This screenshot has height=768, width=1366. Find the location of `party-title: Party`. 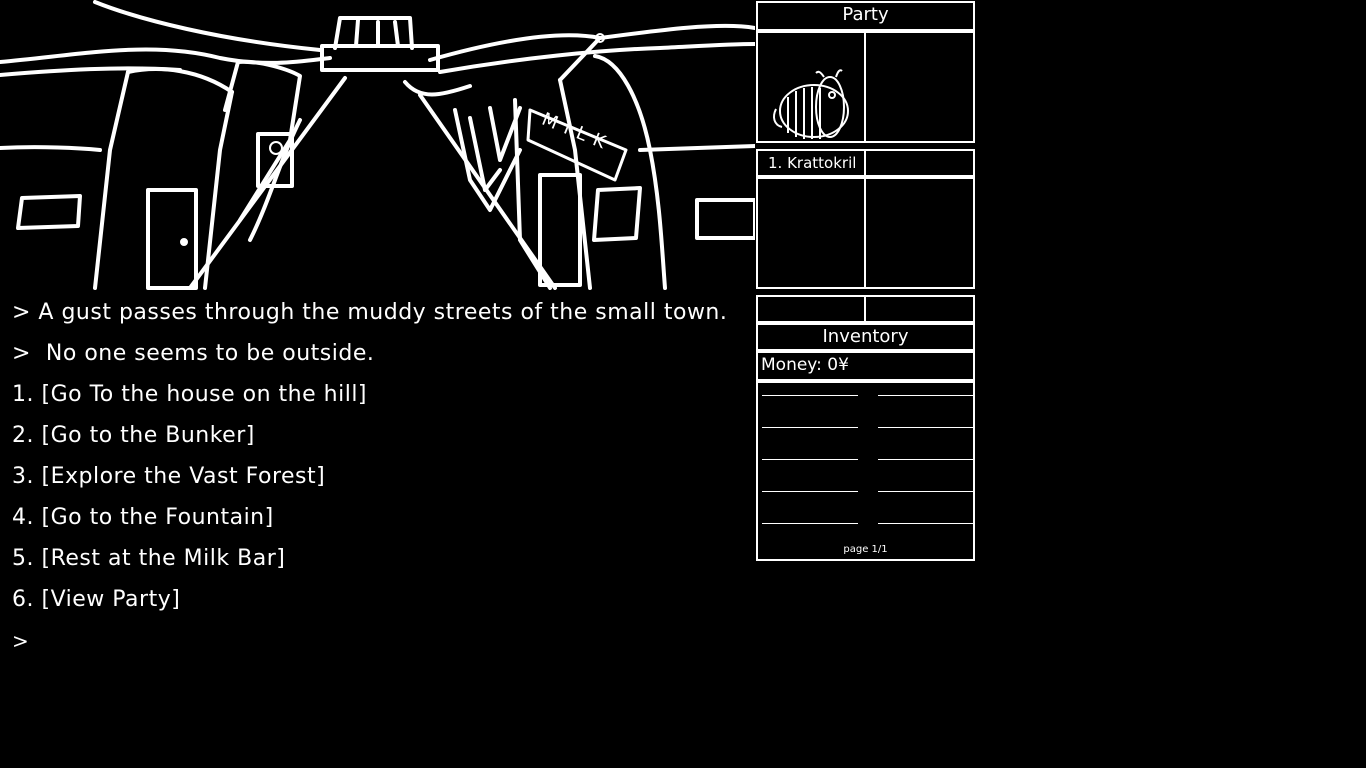

party-title: Party is located at coordinates (865, 14).